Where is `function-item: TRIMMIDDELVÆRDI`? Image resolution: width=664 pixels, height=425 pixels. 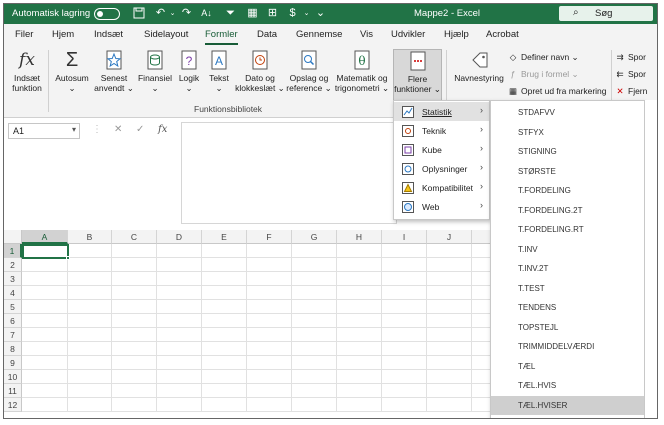 function-item: TRIMMIDDELVÆRDI is located at coordinates (567, 347).